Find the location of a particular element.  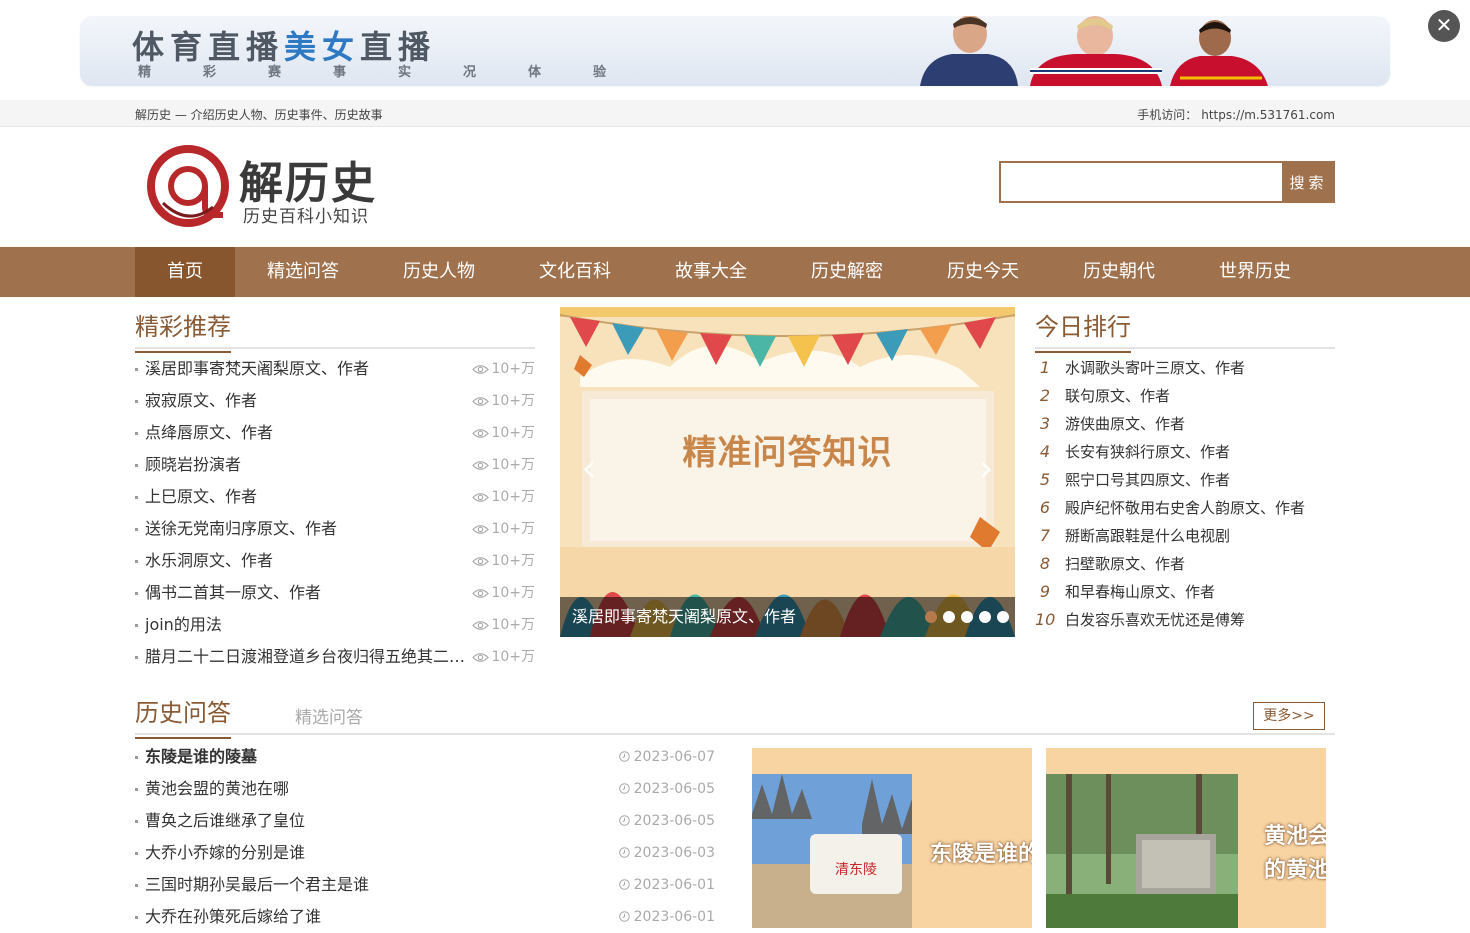

thumb-caption-1: 东陵是谁的 is located at coordinates (981, 854).